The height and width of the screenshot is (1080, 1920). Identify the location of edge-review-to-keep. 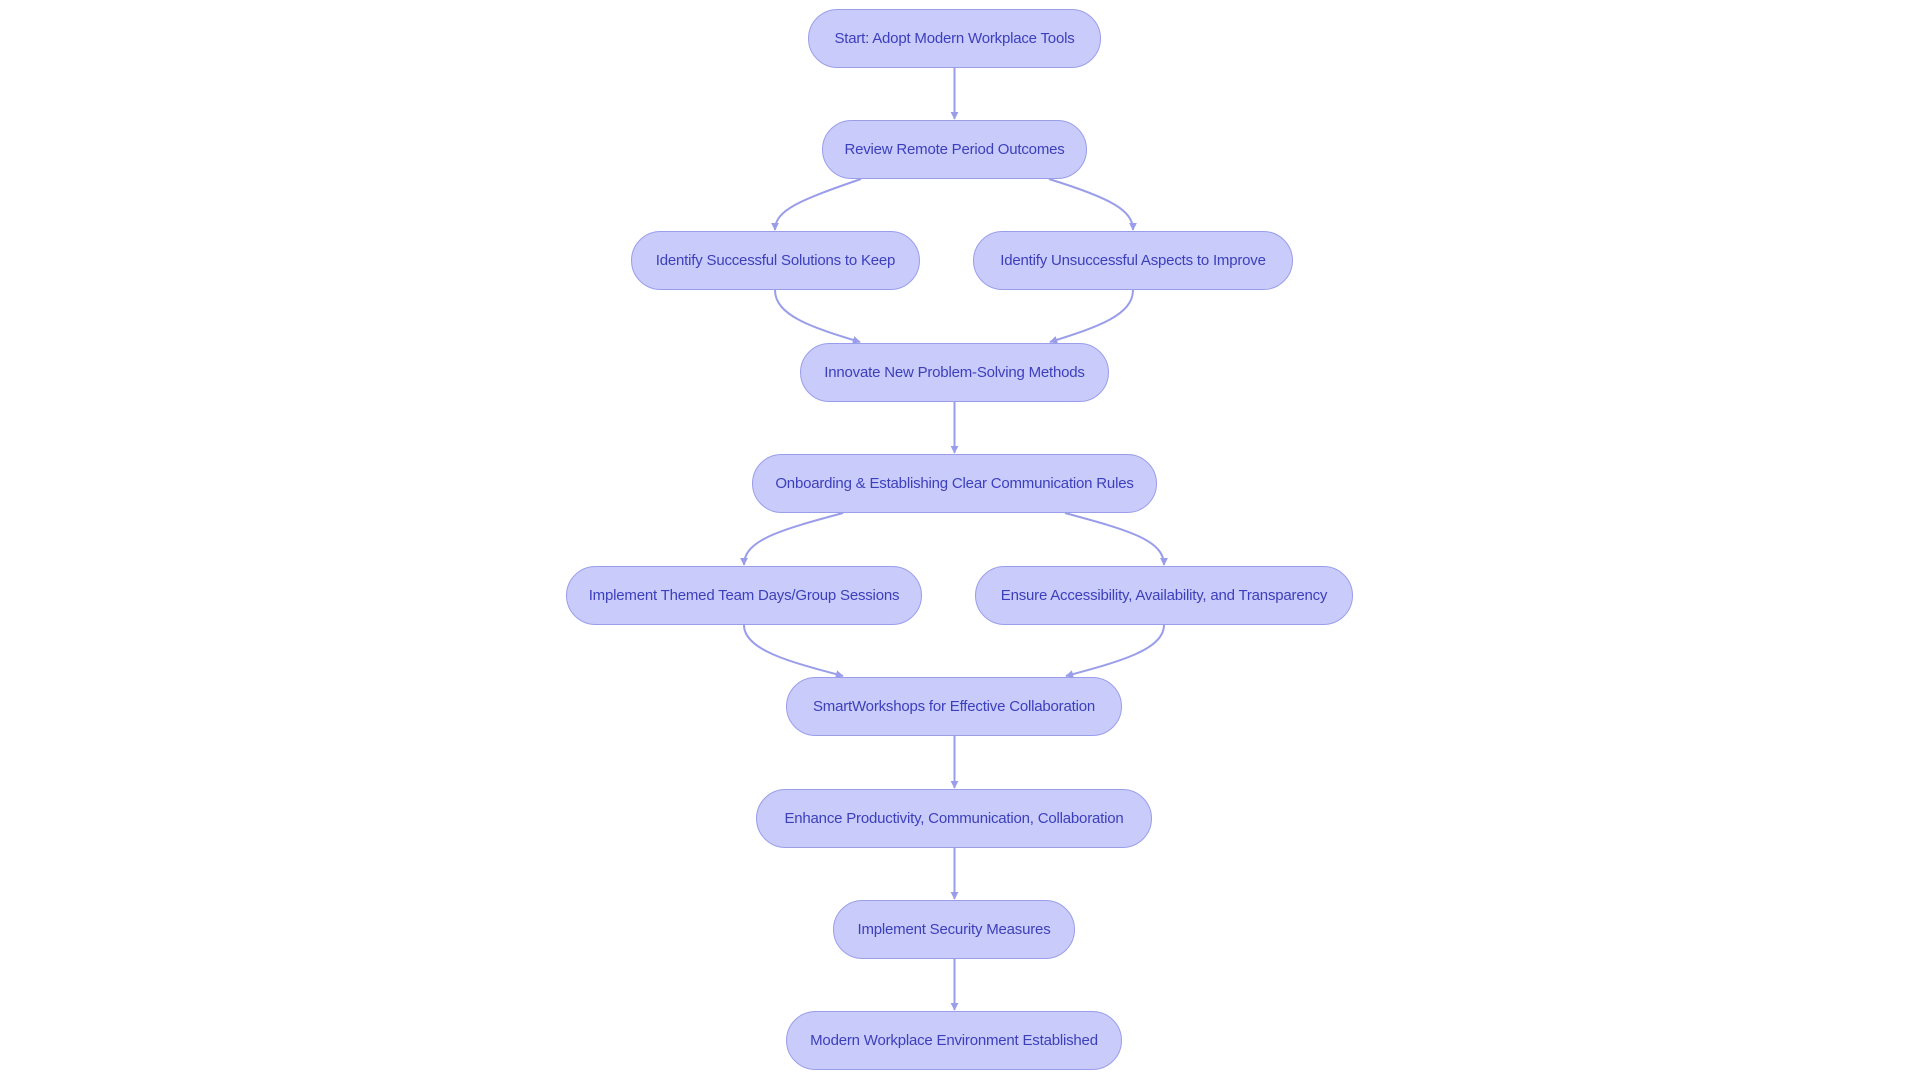
(816, 204).